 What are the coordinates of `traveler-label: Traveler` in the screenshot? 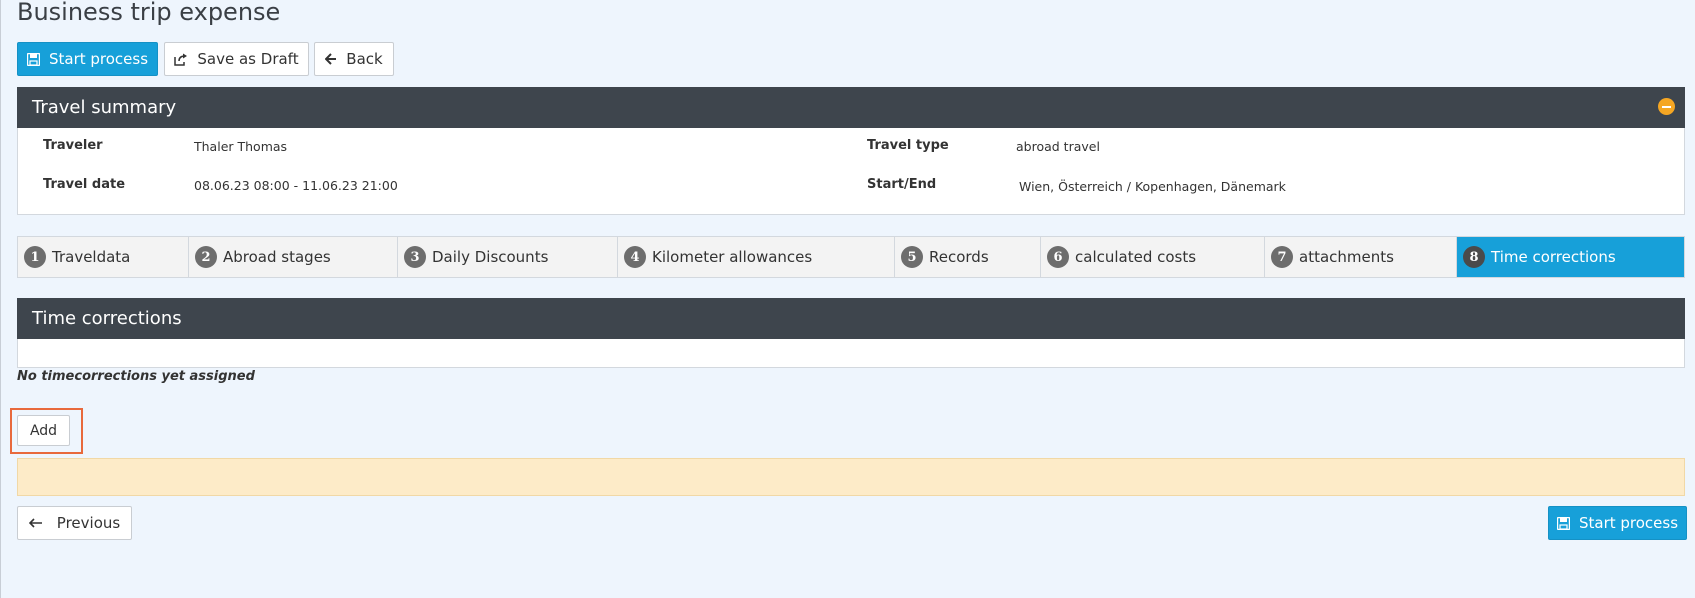 It's located at (73, 145).